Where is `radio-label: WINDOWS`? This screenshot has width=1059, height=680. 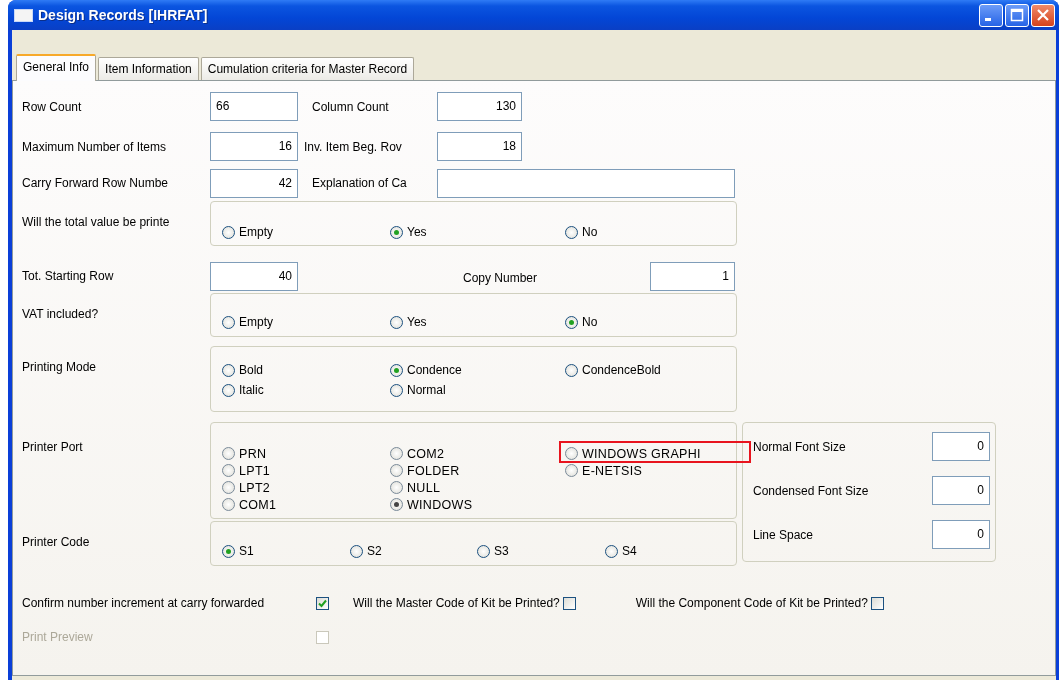
radio-label: WINDOWS is located at coordinates (440, 504).